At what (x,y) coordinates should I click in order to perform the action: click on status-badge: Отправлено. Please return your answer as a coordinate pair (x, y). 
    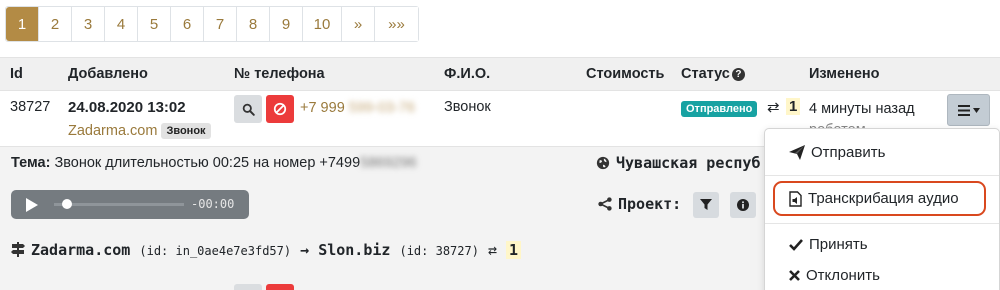
    Looking at the image, I should click on (719, 109).